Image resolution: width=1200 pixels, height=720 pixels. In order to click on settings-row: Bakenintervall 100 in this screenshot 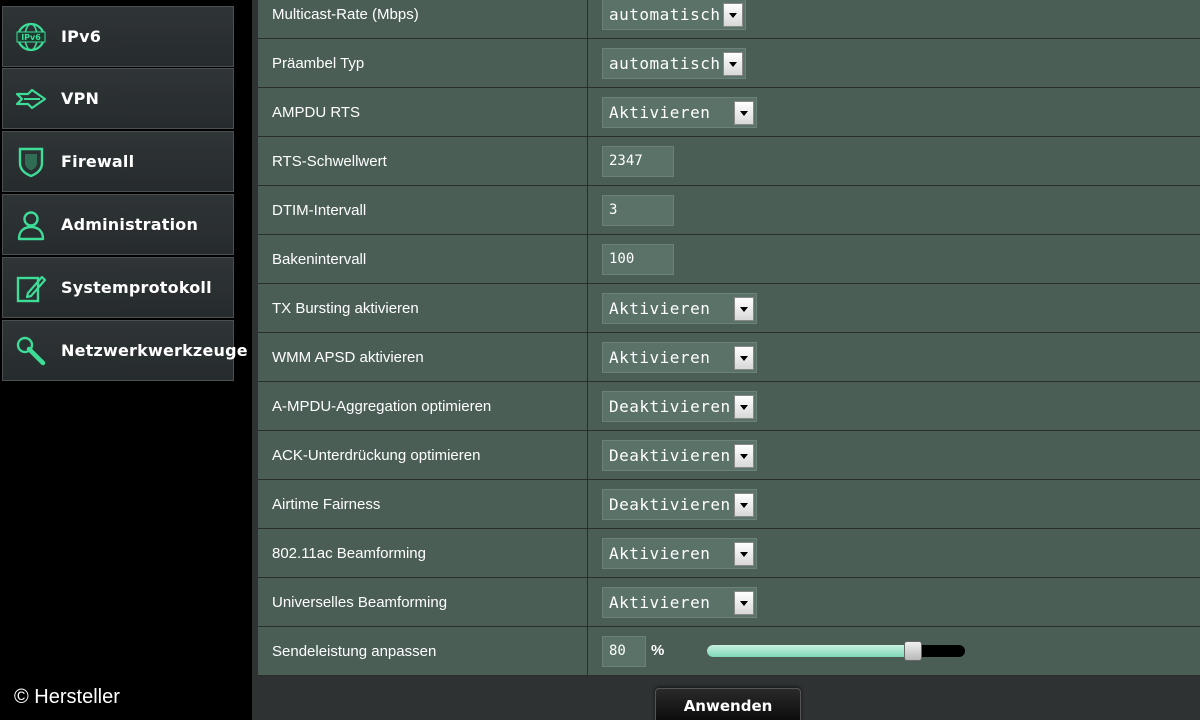, I will do `click(729, 259)`.